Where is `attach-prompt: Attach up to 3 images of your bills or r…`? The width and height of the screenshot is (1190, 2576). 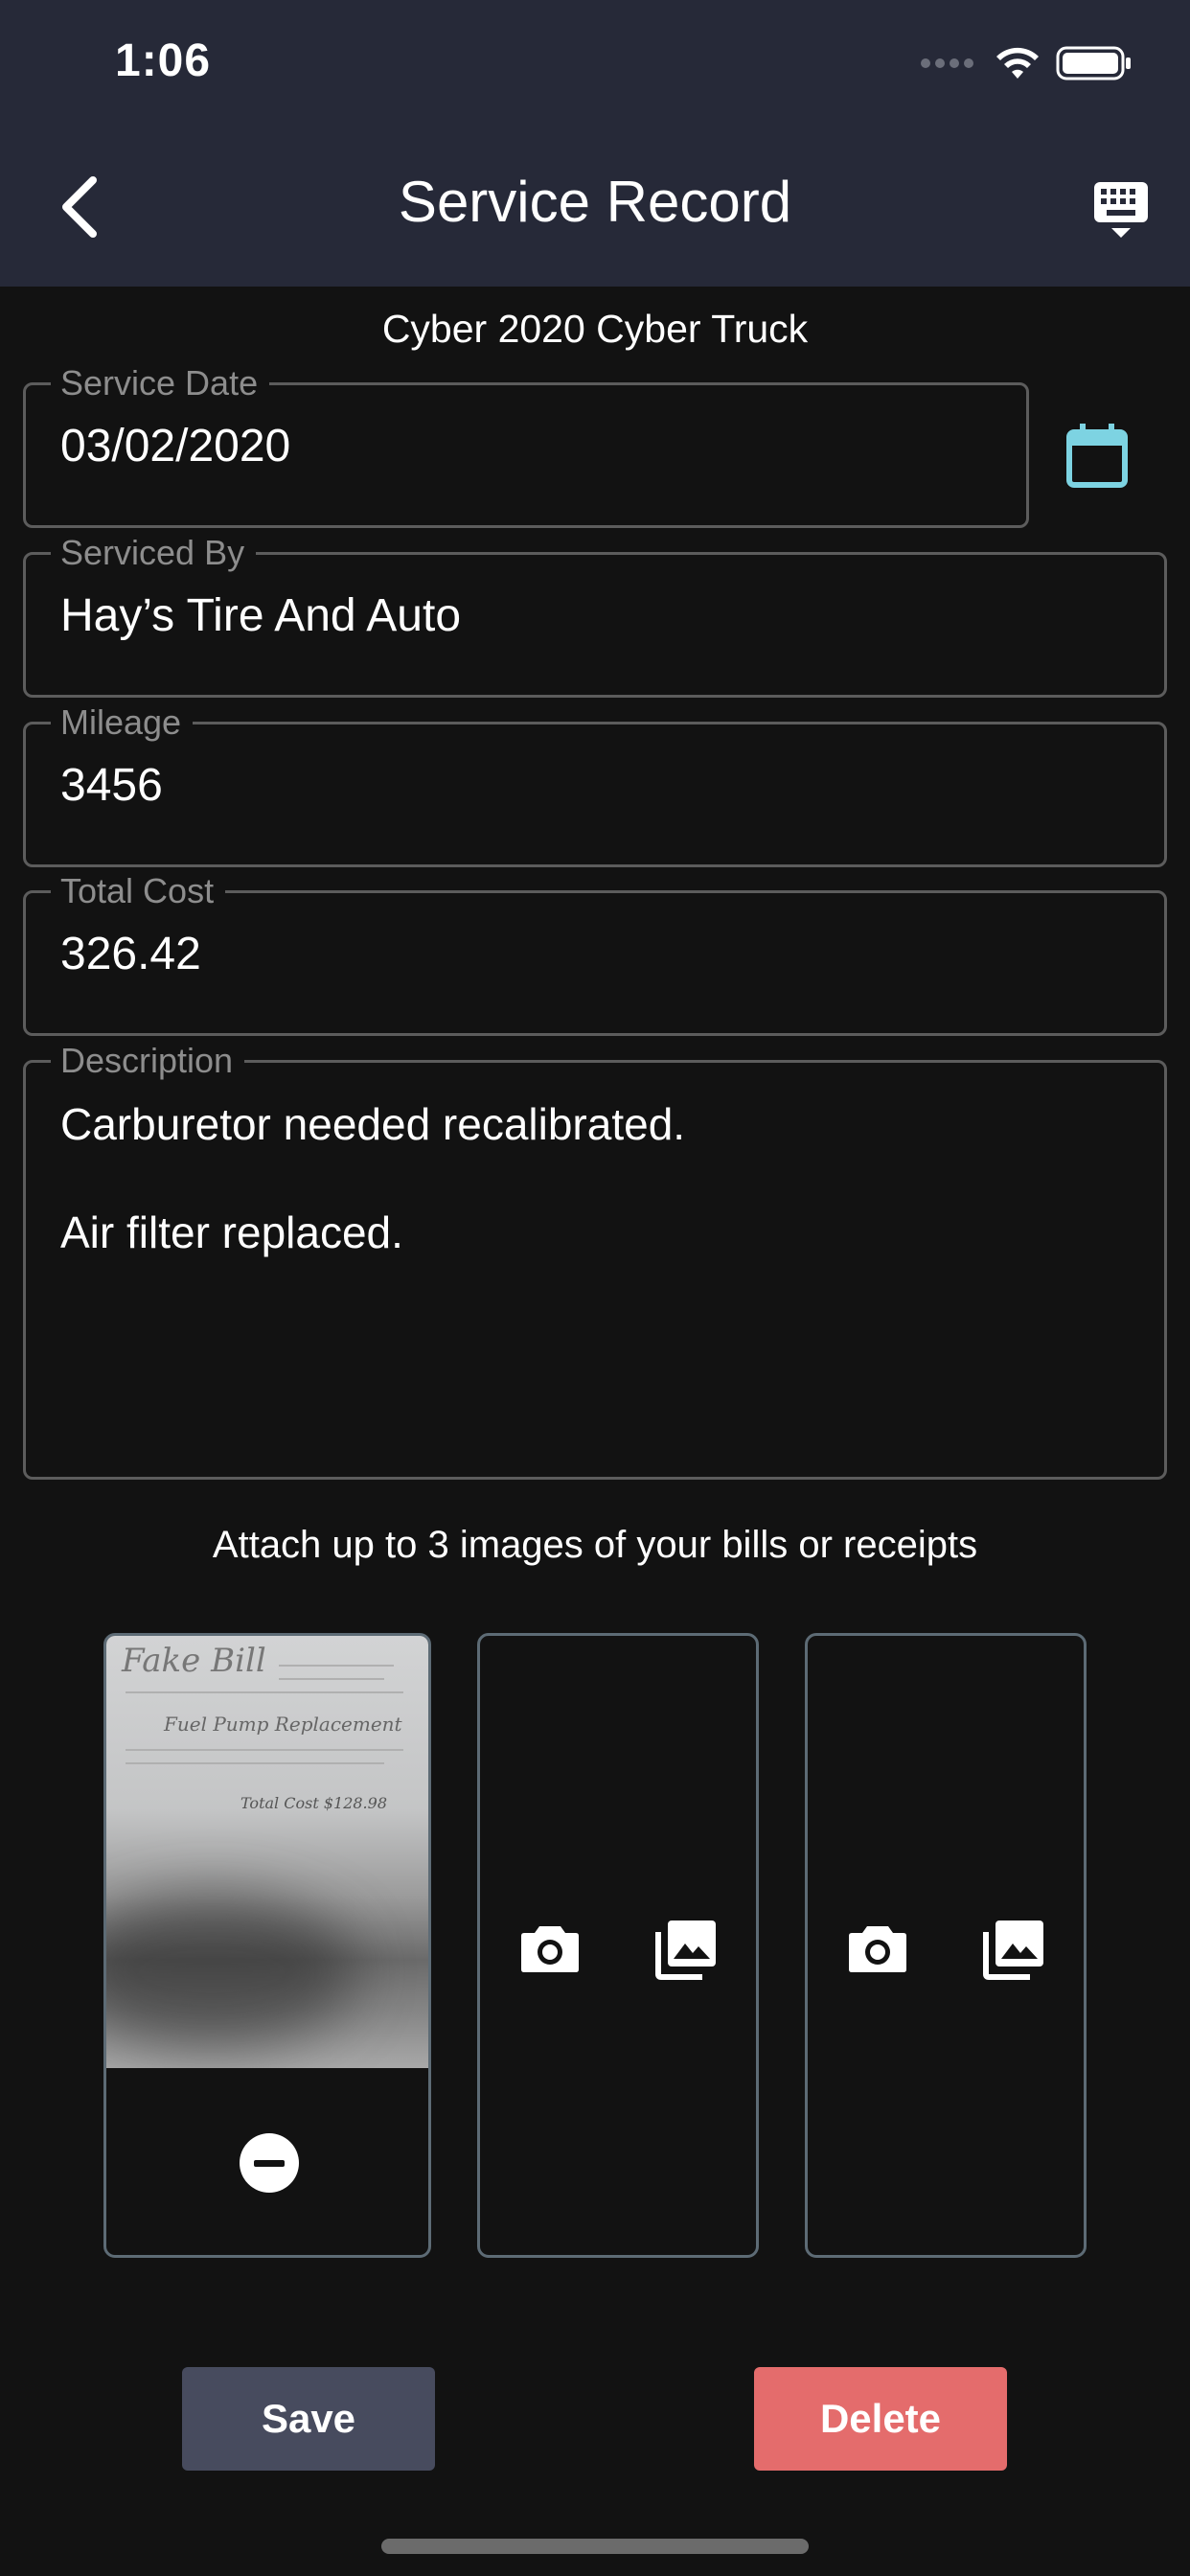 attach-prompt: Attach up to 3 images of your bills or r… is located at coordinates (595, 1545).